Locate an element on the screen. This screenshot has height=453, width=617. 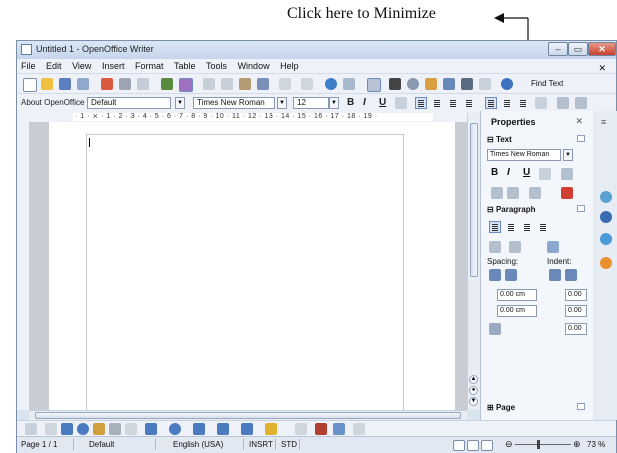
sidebar-align-left-button is located at coordinates (491, 103).